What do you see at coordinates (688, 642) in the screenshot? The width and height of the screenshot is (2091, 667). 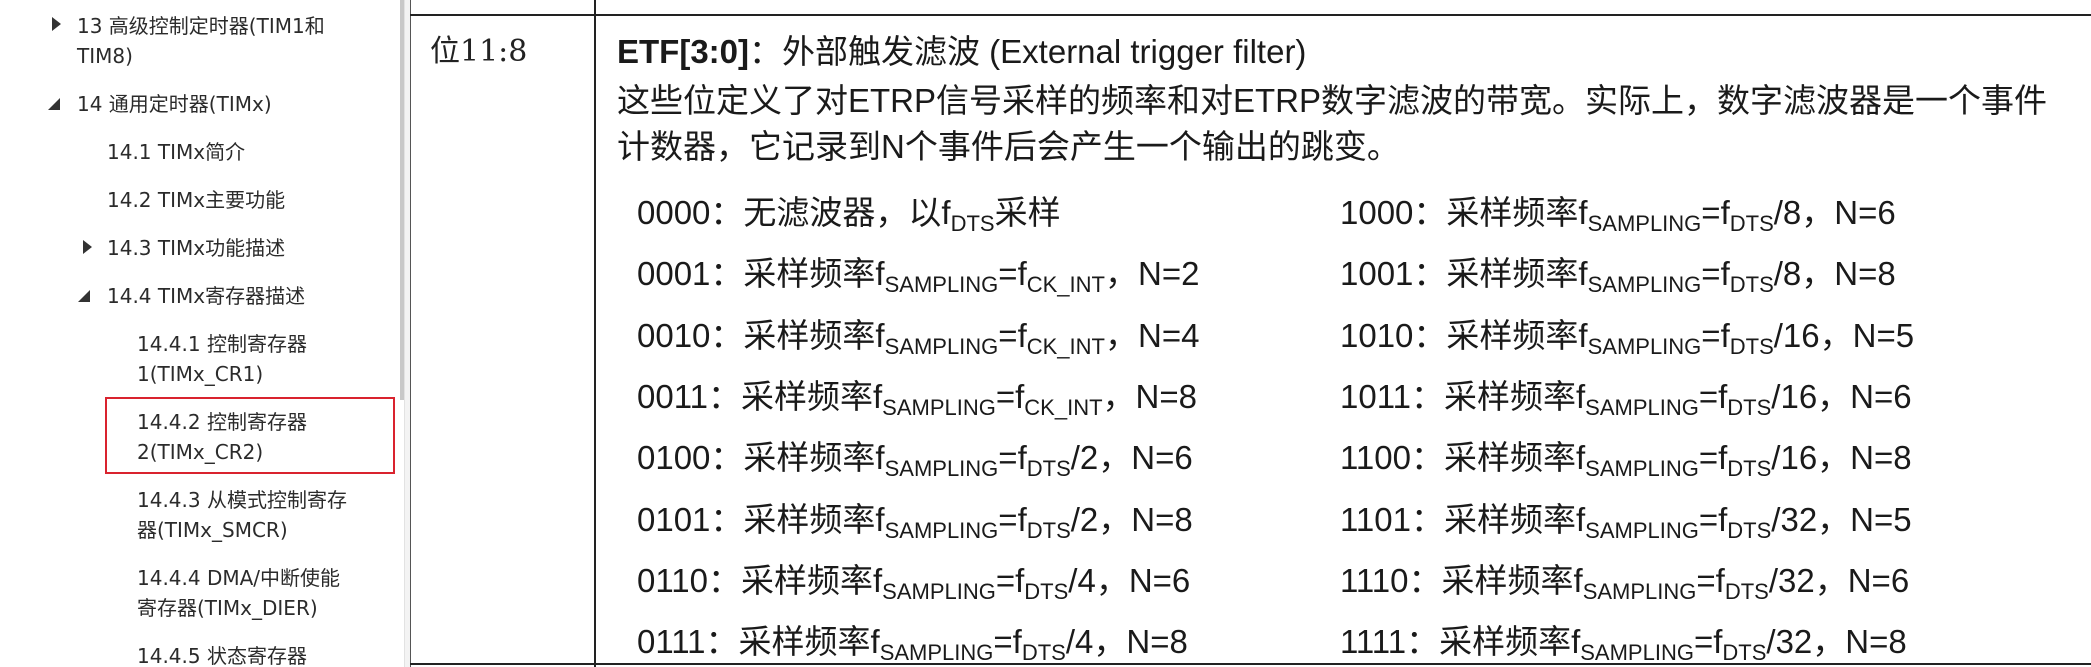 I see `option-code: 0111：` at bounding box center [688, 642].